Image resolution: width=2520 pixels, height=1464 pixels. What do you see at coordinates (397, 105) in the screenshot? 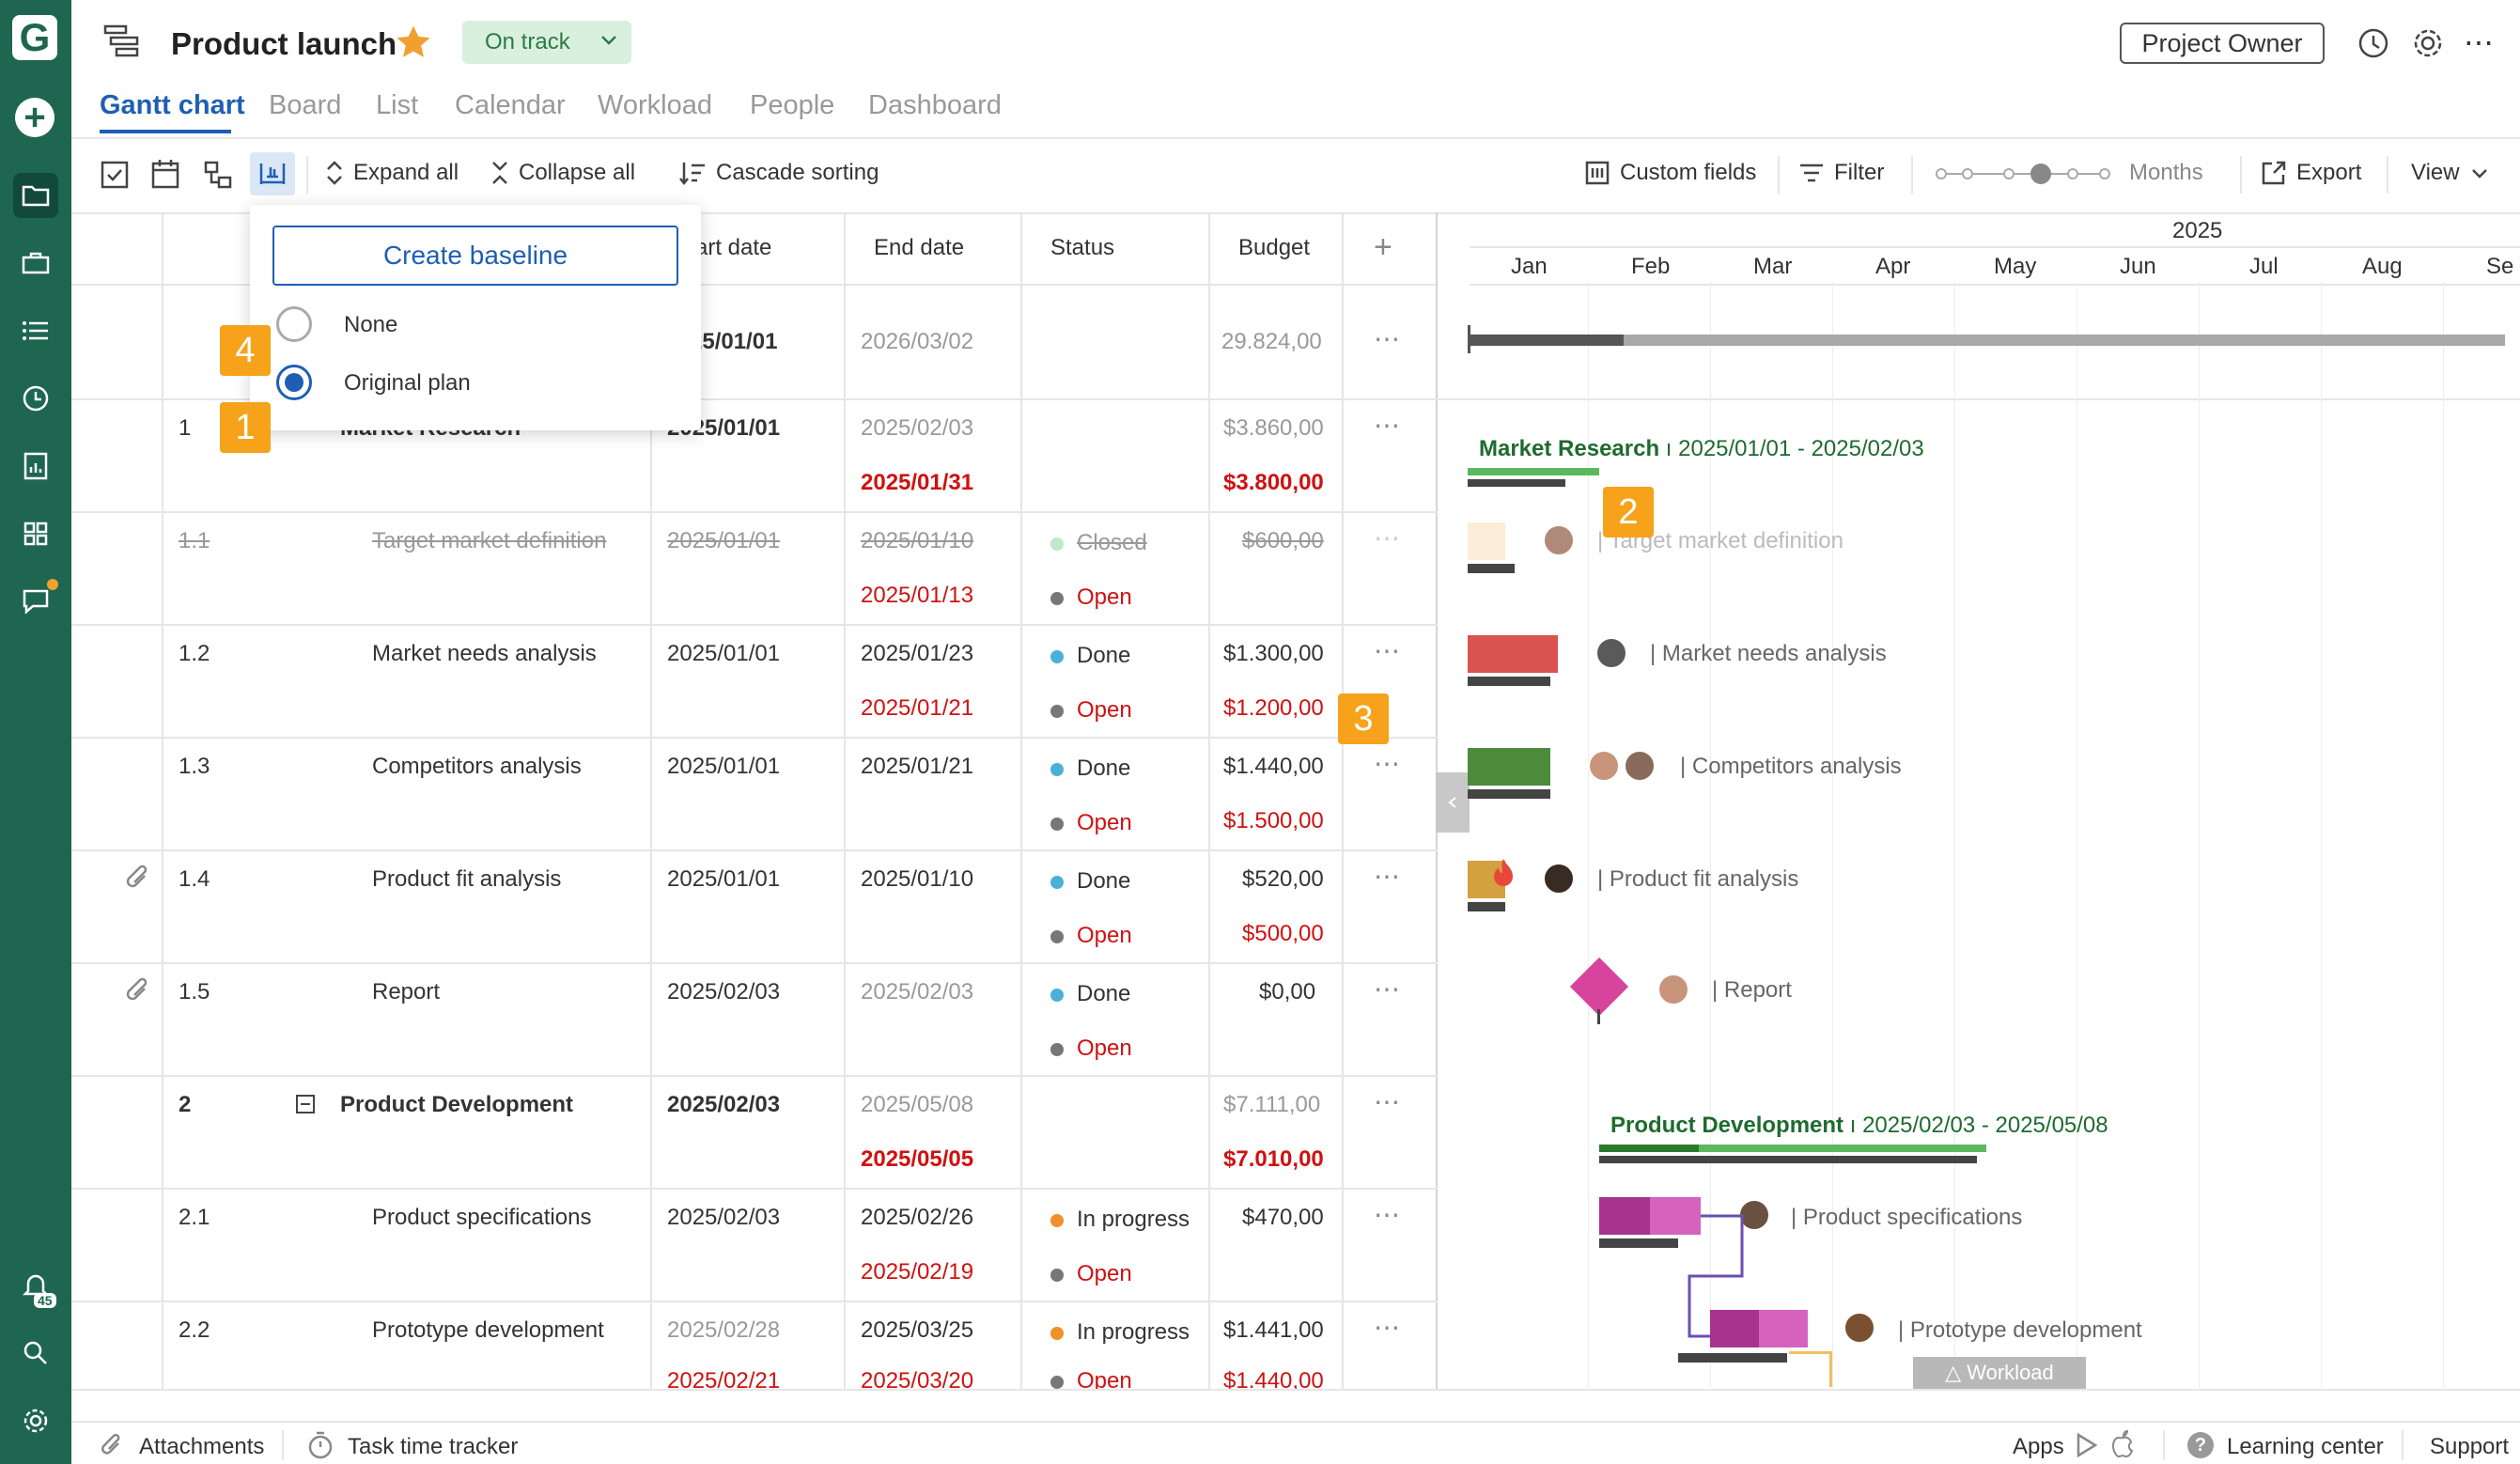
I see `tab-list: List` at bounding box center [397, 105].